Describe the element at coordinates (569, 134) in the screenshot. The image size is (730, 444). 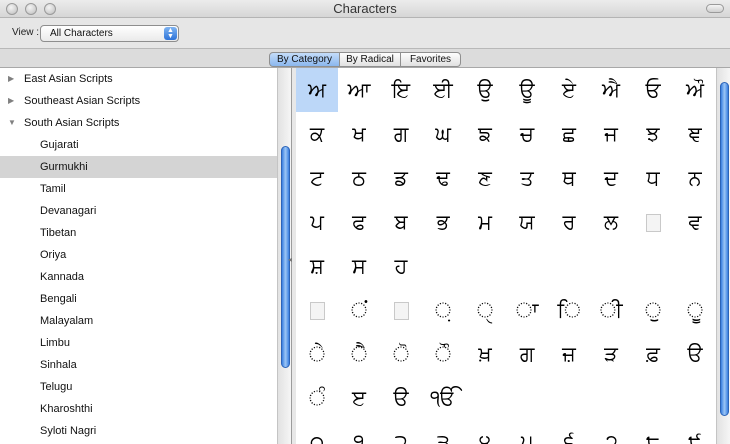
I see `character-cell: ਛ` at that location.